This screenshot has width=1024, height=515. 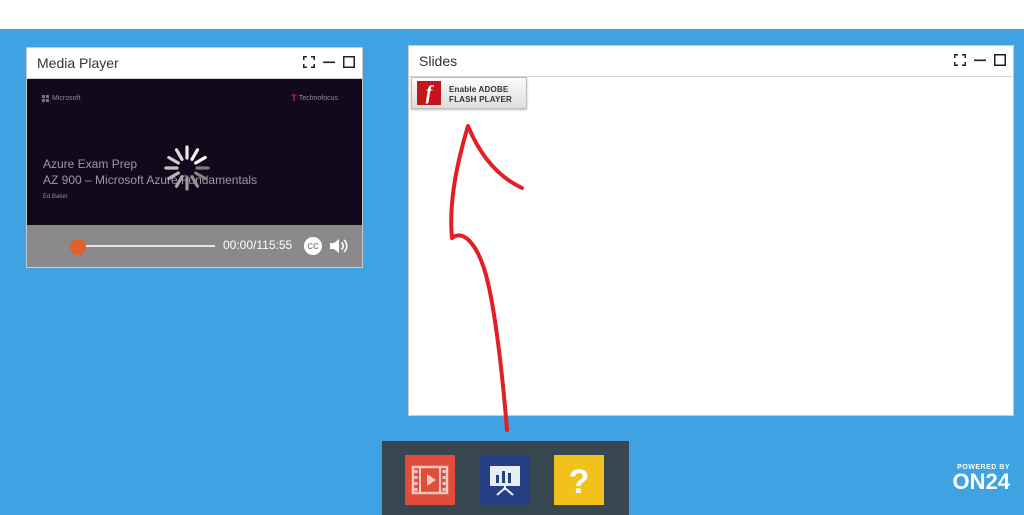 What do you see at coordinates (314, 98) in the screenshot?
I see `technofocus-logo: T Technofocus` at bounding box center [314, 98].